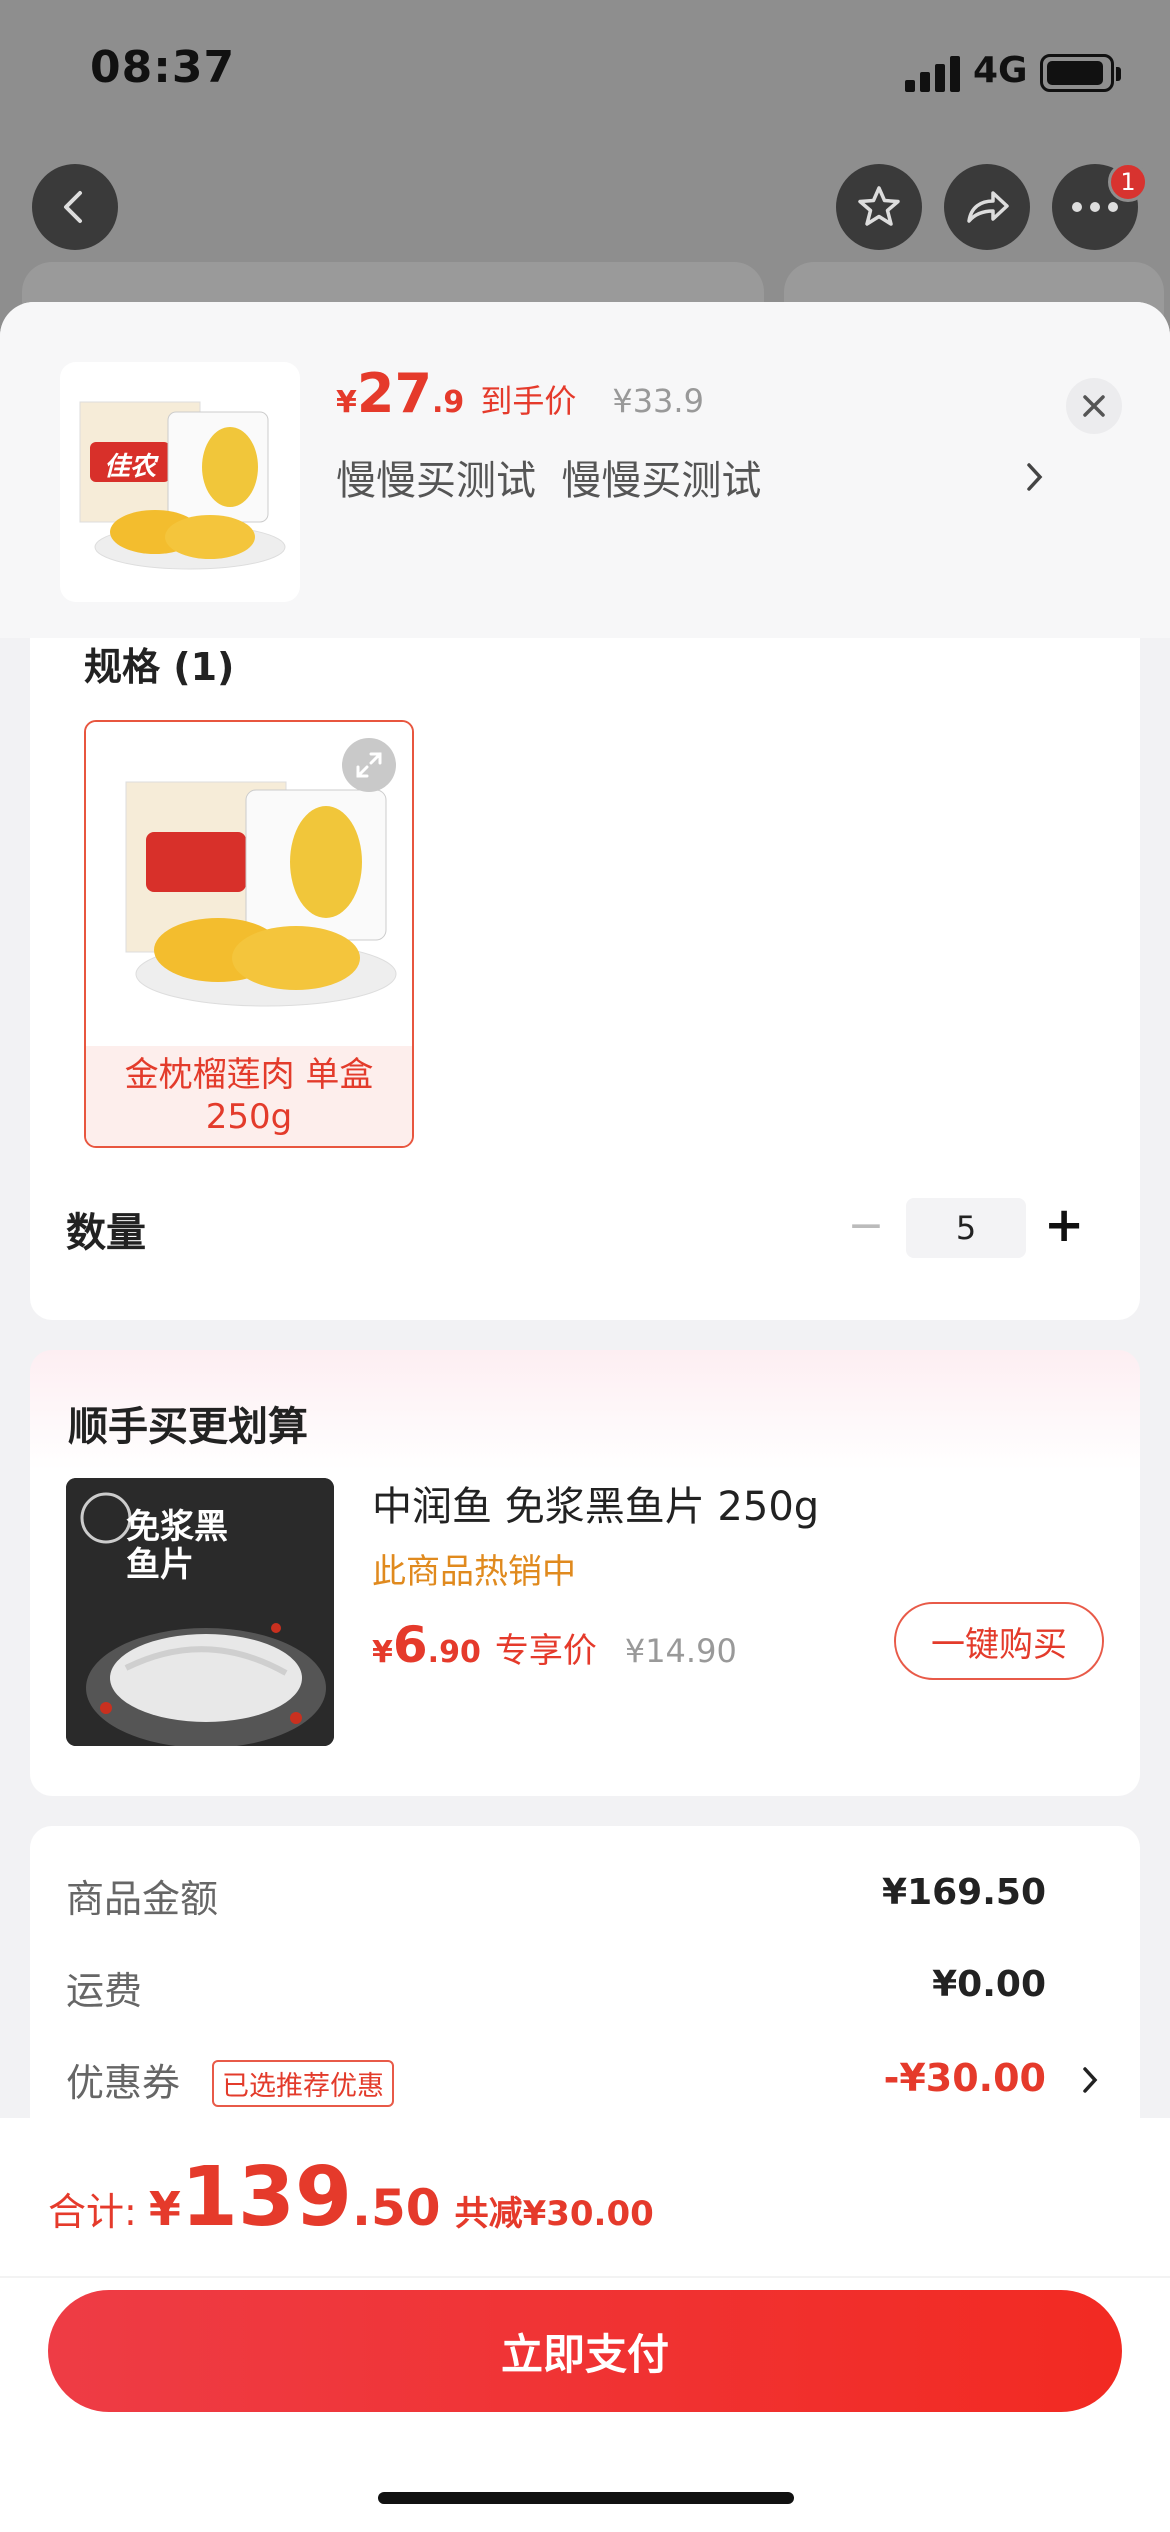 This screenshot has width=1170, height=2532. I want to click on addon-hot-label: 此商品热销中, so click(474, 1572).